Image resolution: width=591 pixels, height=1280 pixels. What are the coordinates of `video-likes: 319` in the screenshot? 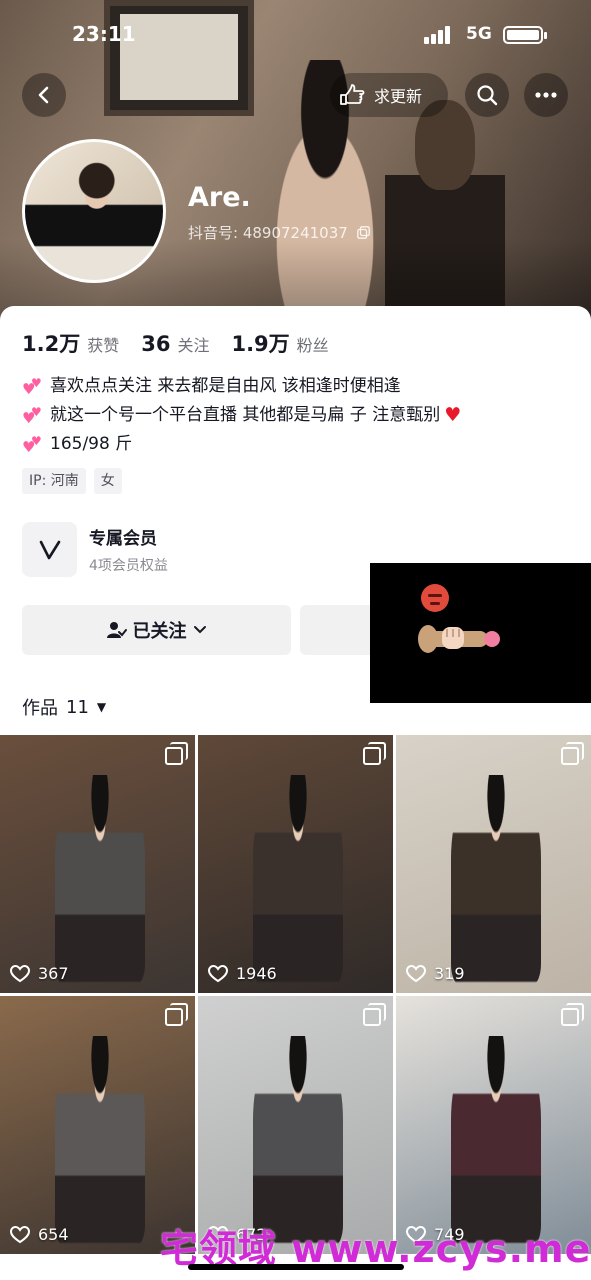 It's located at (435, 973).